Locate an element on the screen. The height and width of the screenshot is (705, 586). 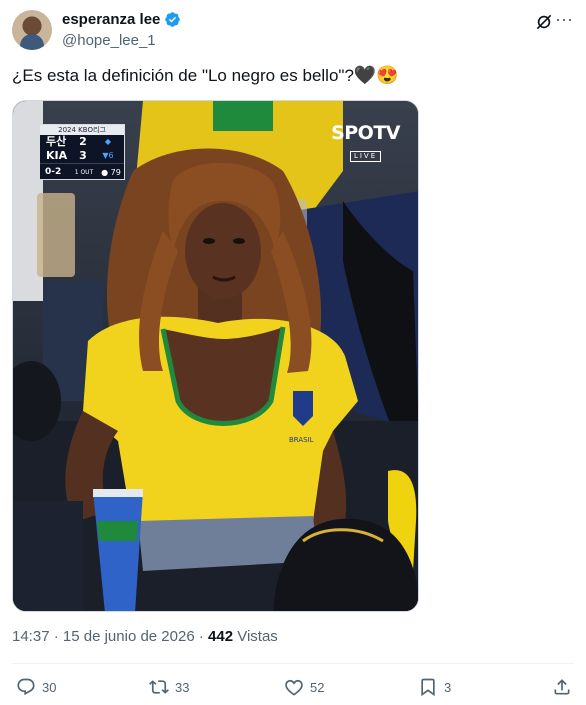
scorebug-row-team2: KIA 3 ▼6 is located at coordinates (82, 156).